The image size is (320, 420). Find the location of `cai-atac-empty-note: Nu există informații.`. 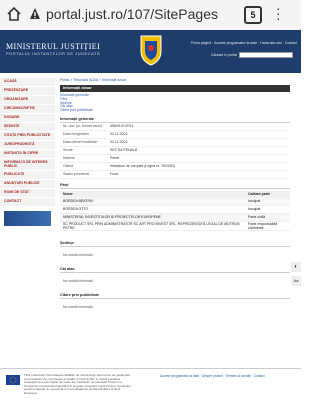

cai-atac-empty-note: Nu există informații. is located at coordinates (78, 280).